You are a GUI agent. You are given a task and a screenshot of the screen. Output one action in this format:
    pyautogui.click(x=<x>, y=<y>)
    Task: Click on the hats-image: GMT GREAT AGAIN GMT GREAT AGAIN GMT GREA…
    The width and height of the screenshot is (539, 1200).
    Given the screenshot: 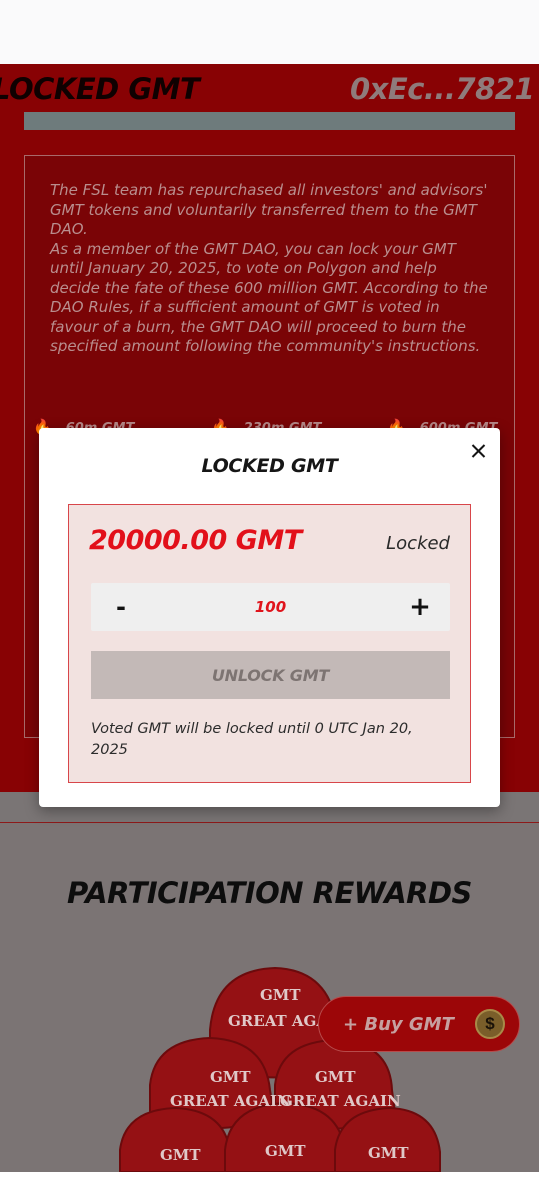 What is the action you would take?
    pyautogui.click(x=280, y=1069)
    